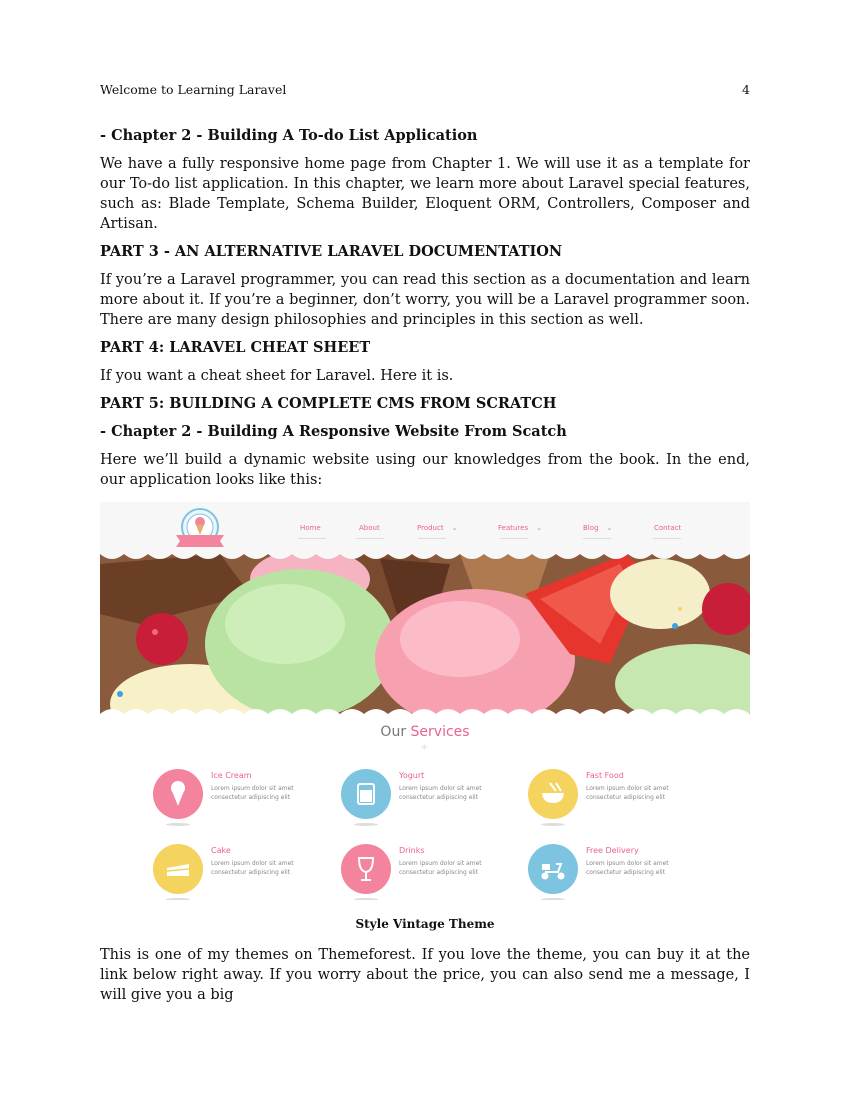 The height and width of the screenshot is (1100, 850). What do you see at coordinates (412, 775) in the screenshot?
I see `service-label: Yogurt` at bounding box center [412, 775].